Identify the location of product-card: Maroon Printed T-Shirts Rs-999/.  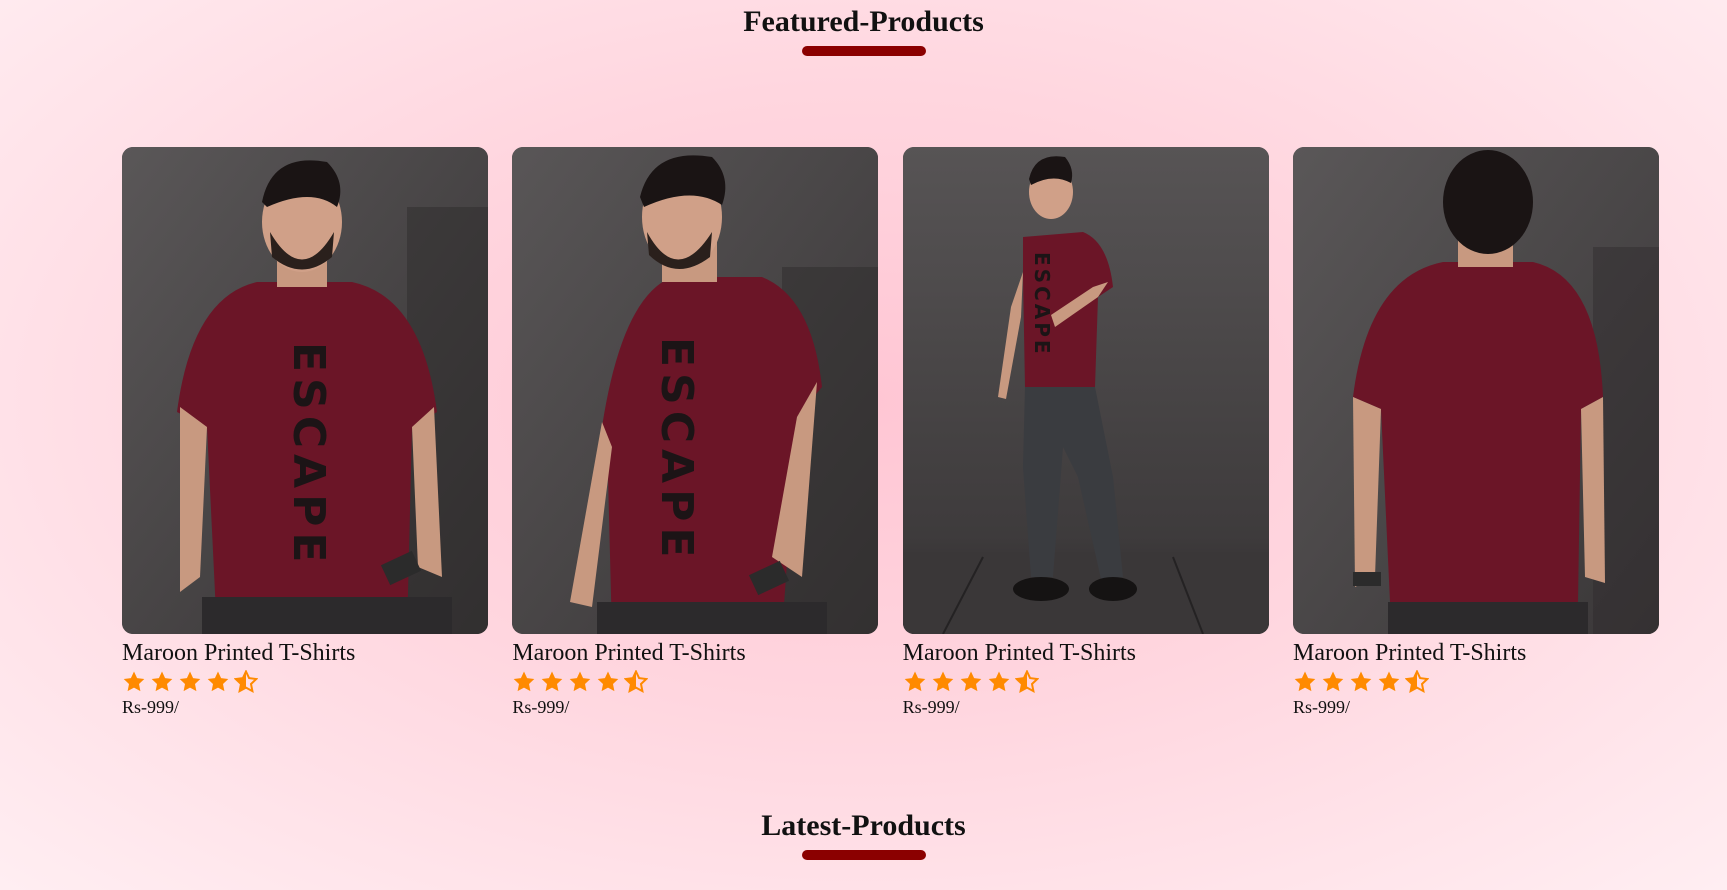
(1475, 432).